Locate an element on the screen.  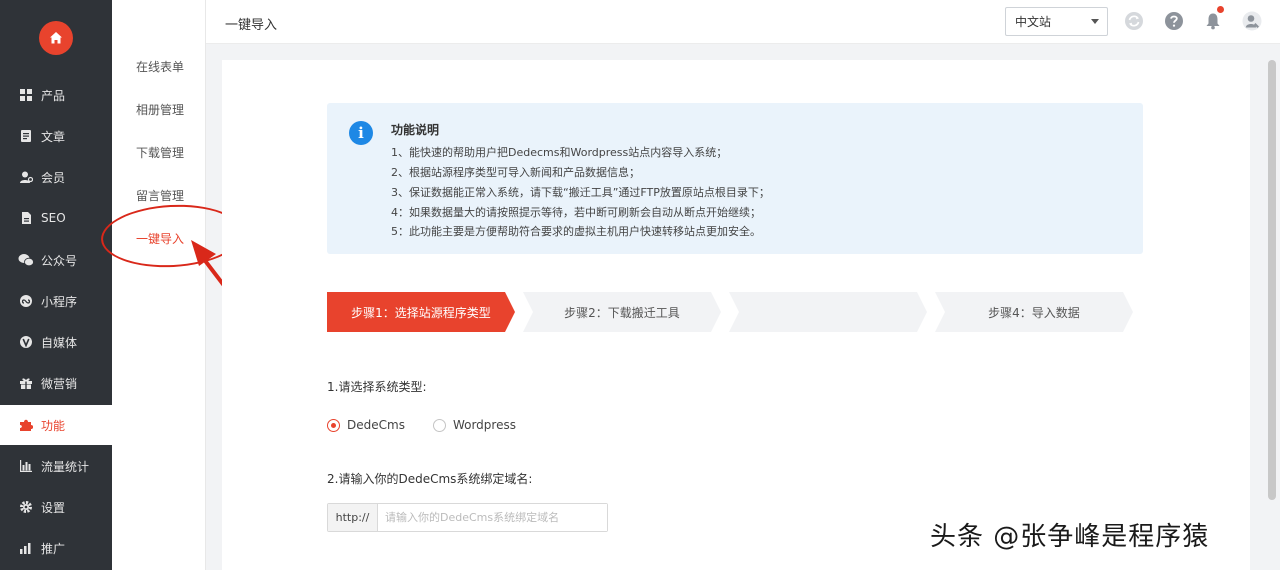
sidebar-item-label: 文章 is located at coordinates (53, 136).